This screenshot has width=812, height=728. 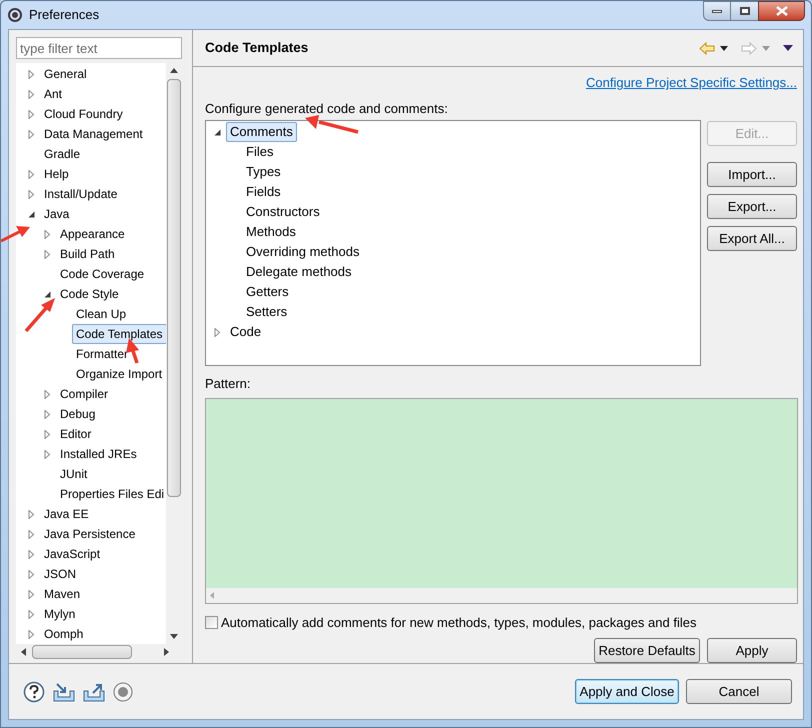 What do you see at coordinates (64, 634) in the screenshot?
I see `tree-item: Oomph` at bounding box center [64, 634].